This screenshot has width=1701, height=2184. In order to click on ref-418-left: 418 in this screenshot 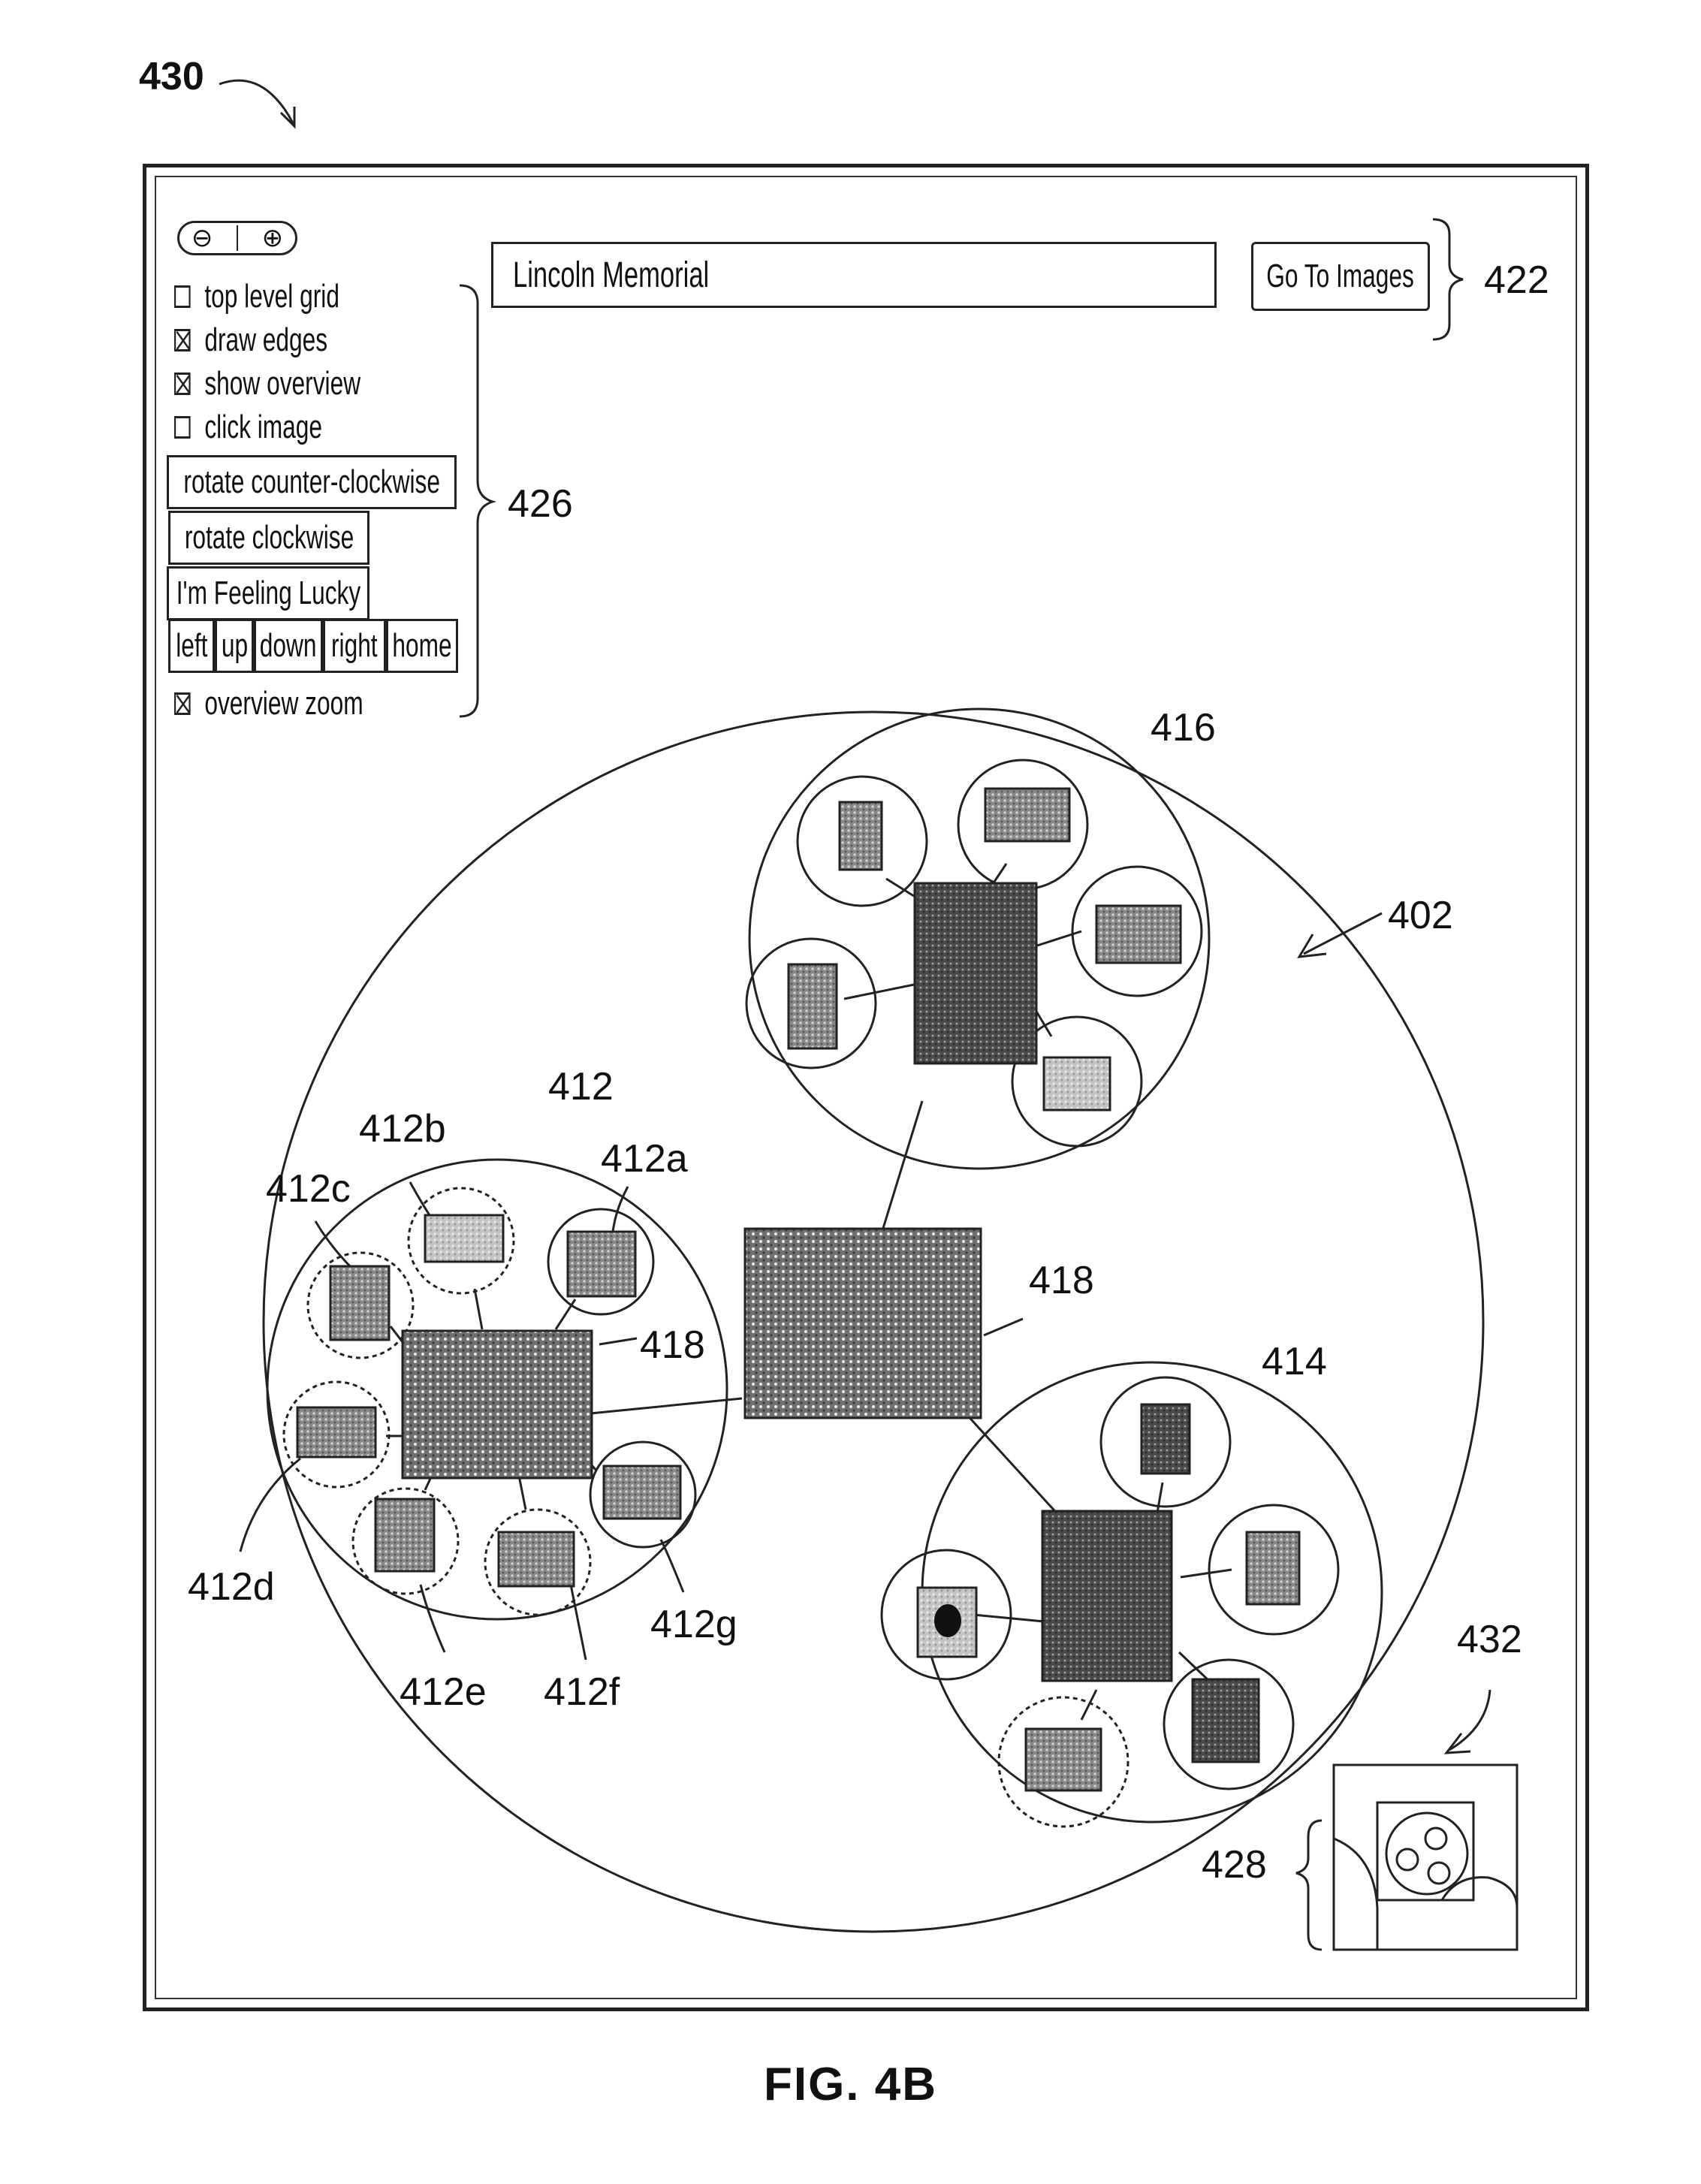, I will do `click(672, 1345)`.